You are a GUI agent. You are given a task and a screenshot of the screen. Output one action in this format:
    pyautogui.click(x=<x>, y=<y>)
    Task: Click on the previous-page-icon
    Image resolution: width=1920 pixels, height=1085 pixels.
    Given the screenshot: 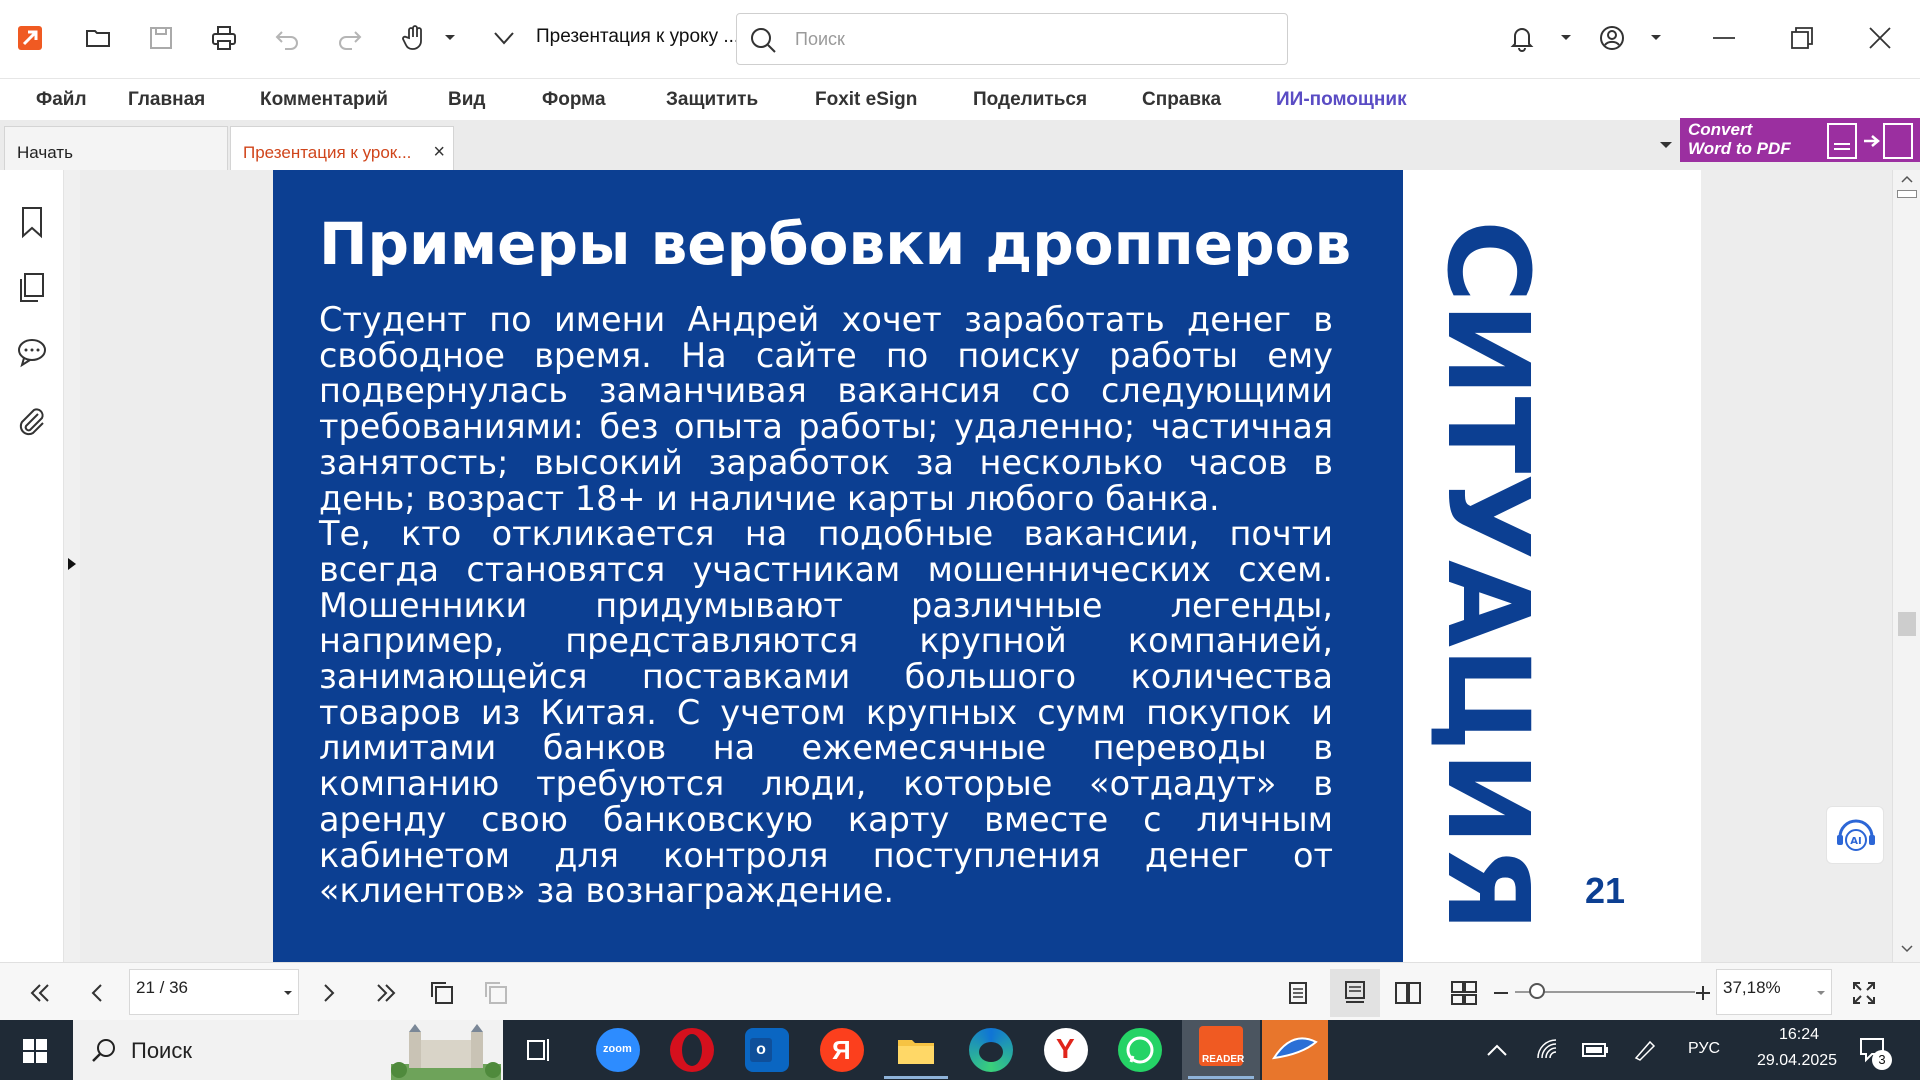 What is the action you would take?
    pyautogui.click(x=98, y=993)
    